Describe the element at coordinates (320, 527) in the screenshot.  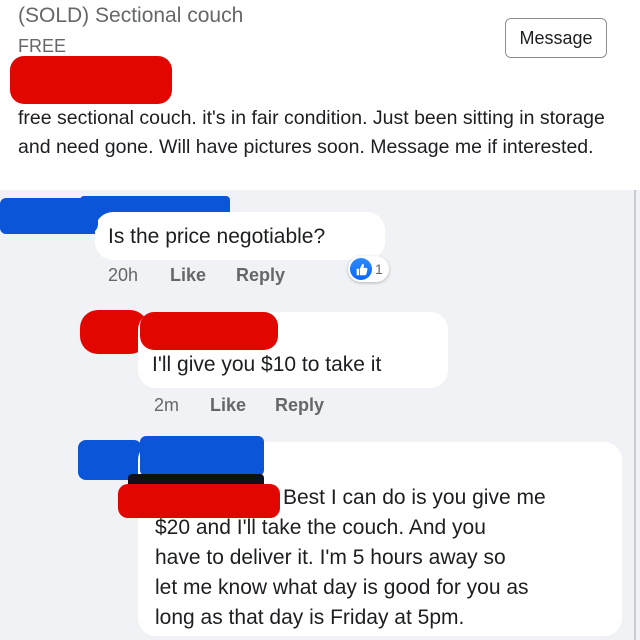
I see `comment-line: $20 and I'll take the couch. And you` at that location.